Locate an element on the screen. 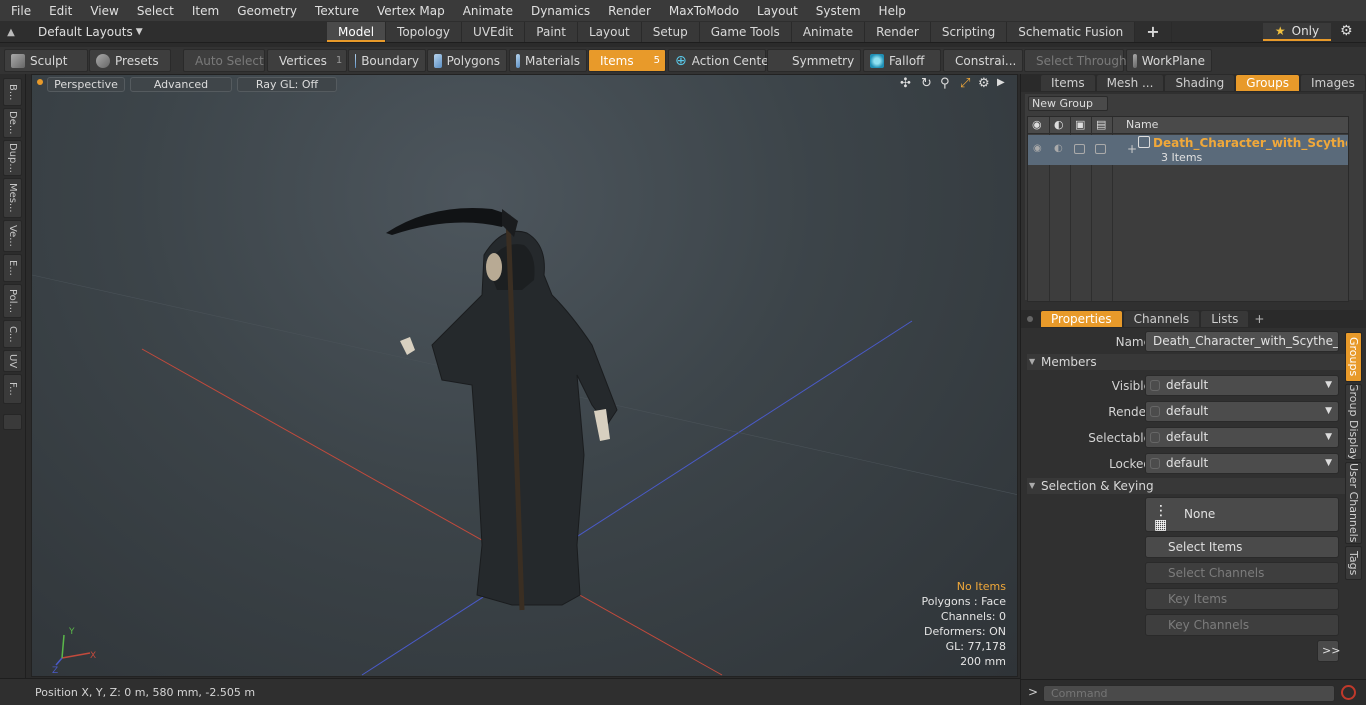 The height and width of the screenshot is (705, 1366). tab-uvedit: UVEdit is located at coordinates (494, 32).